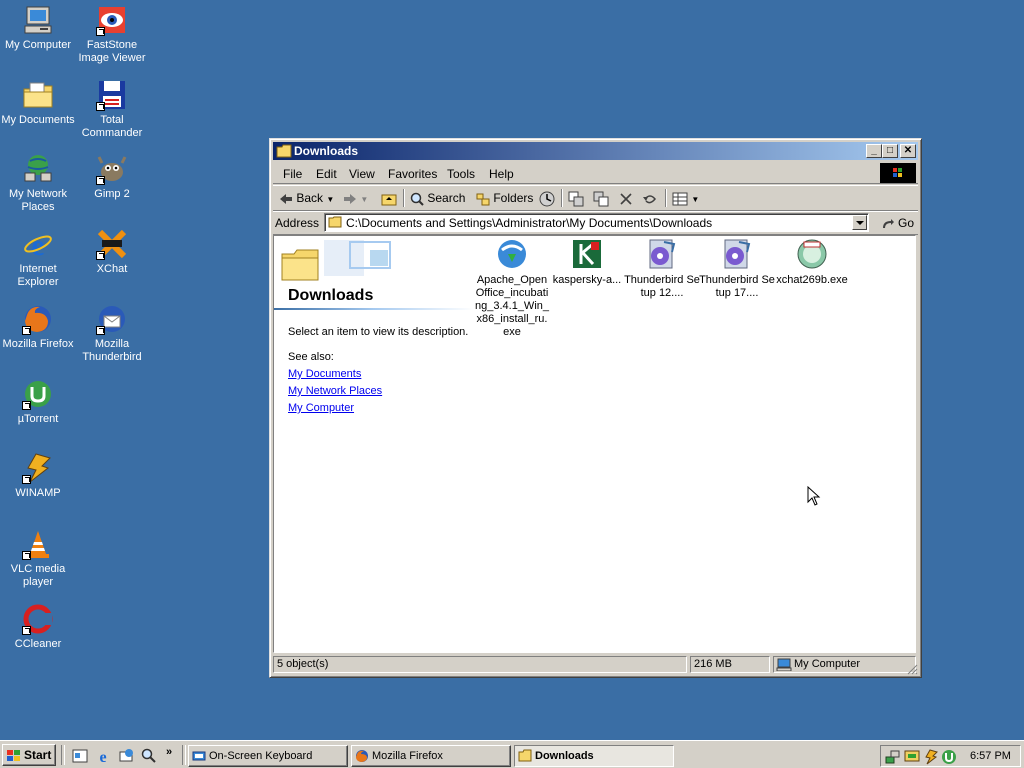  Describe the element at coordinates (38, 200) in the screenshot. I see `desktop-icon-label: My Network Places` at that location.